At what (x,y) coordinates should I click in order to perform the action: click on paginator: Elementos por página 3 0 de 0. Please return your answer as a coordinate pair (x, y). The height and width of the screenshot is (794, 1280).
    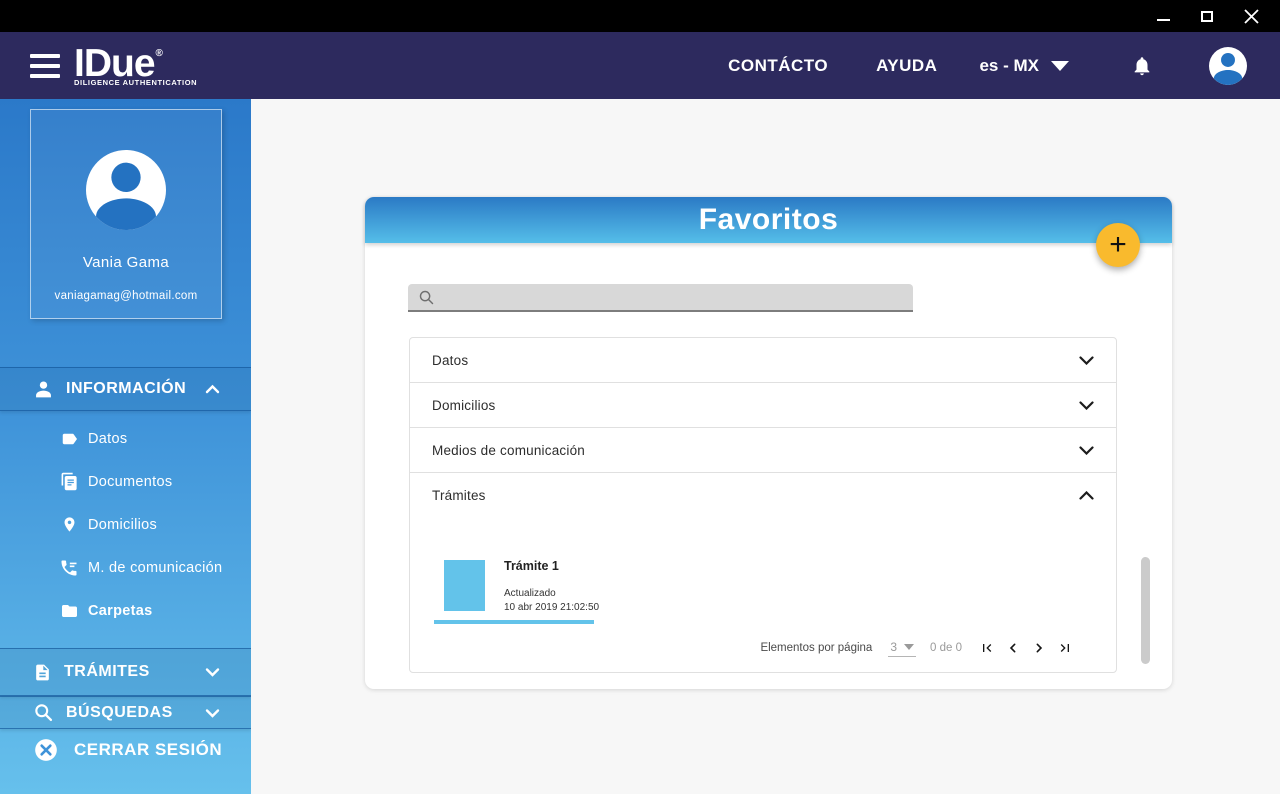
    Looking at the image, I should click on (918, 648).